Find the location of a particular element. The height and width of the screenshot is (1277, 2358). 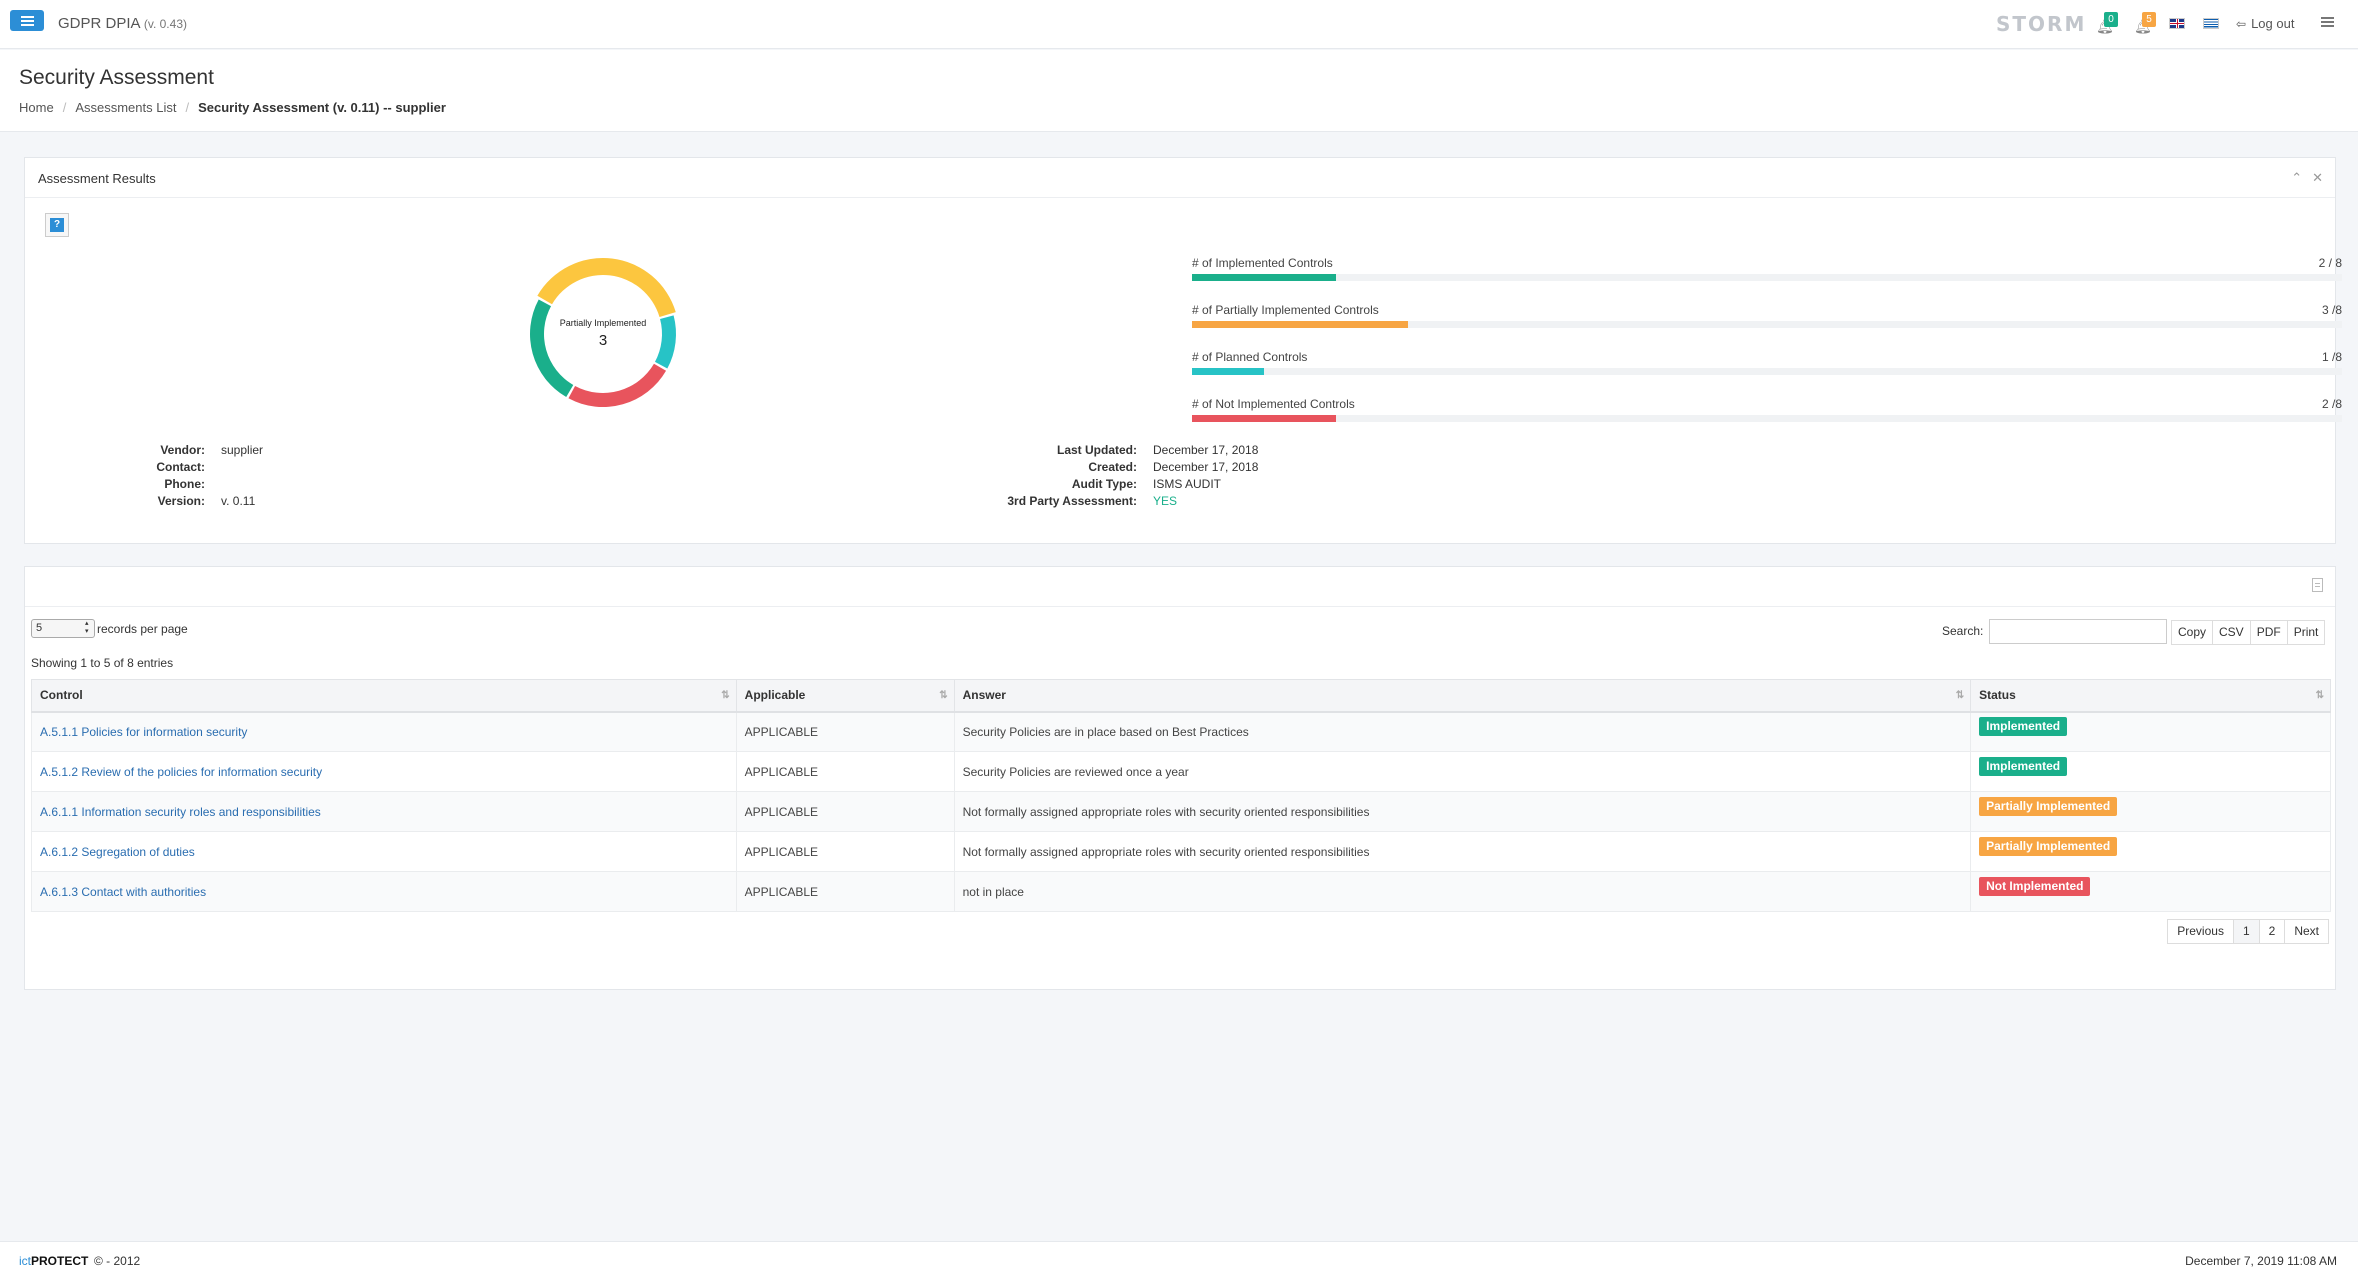

notifications-green-button: 🔔︎ 0 is located at coordinates (2110, 23).